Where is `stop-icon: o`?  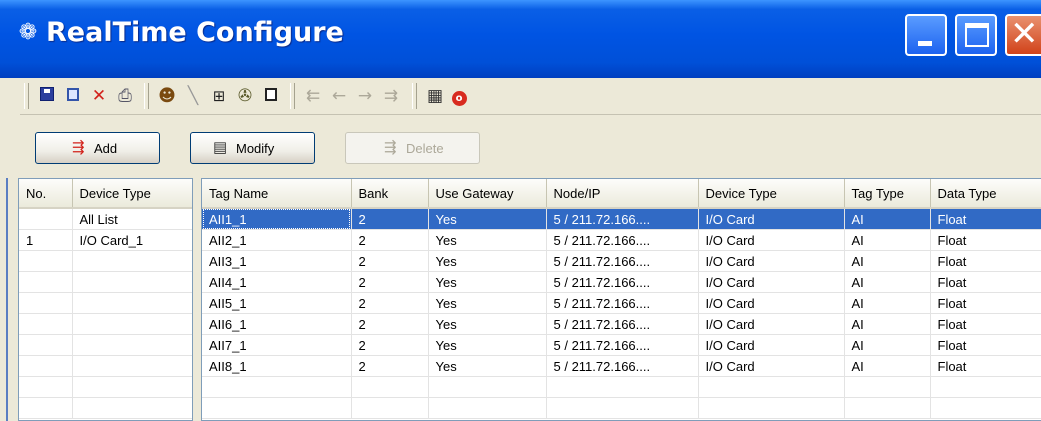
stop-icon: o is located at coordinates (459, 96).